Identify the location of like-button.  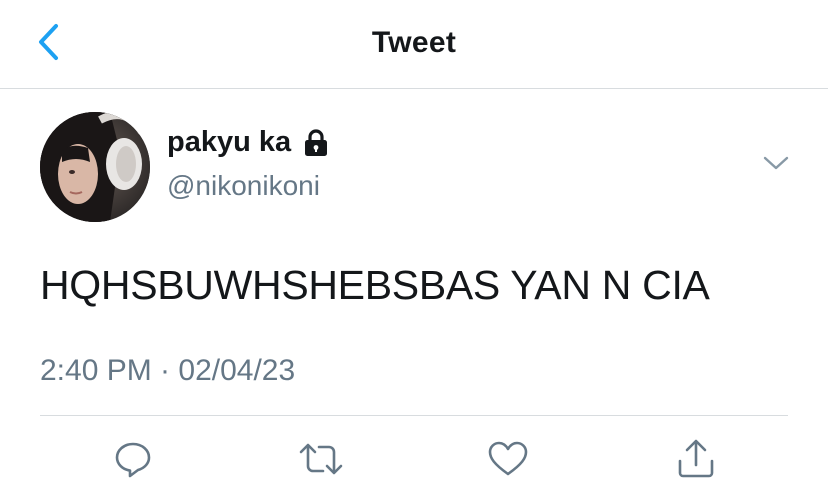
(508, 459).